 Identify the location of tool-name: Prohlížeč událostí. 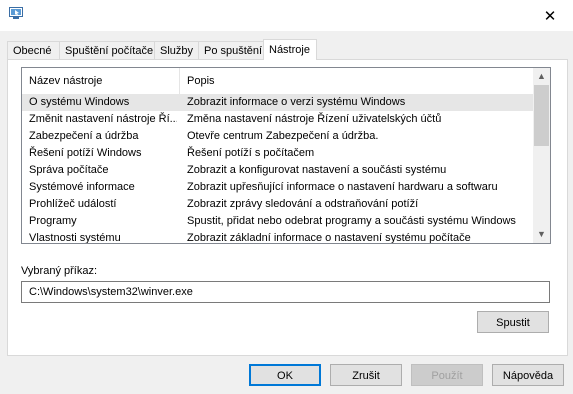
(73, 204).